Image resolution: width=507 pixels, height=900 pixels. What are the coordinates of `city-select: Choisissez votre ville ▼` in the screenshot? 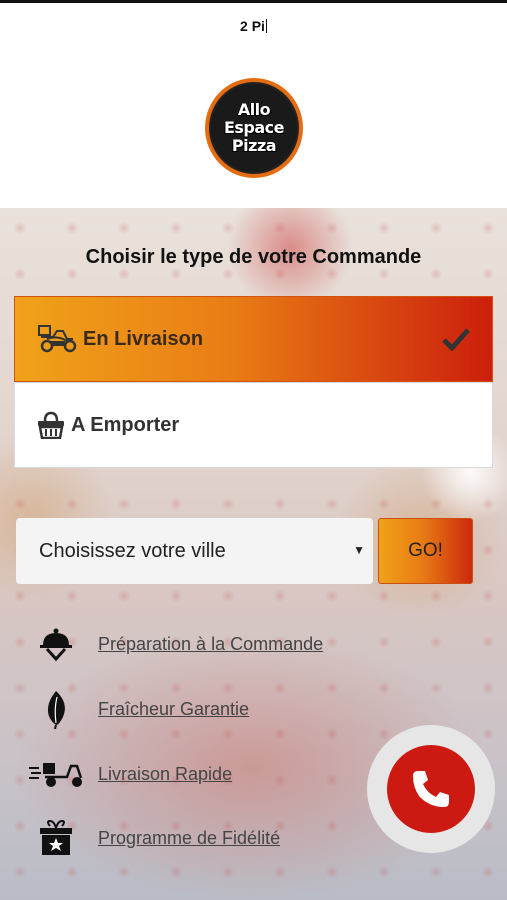 It's located at (194, 551).